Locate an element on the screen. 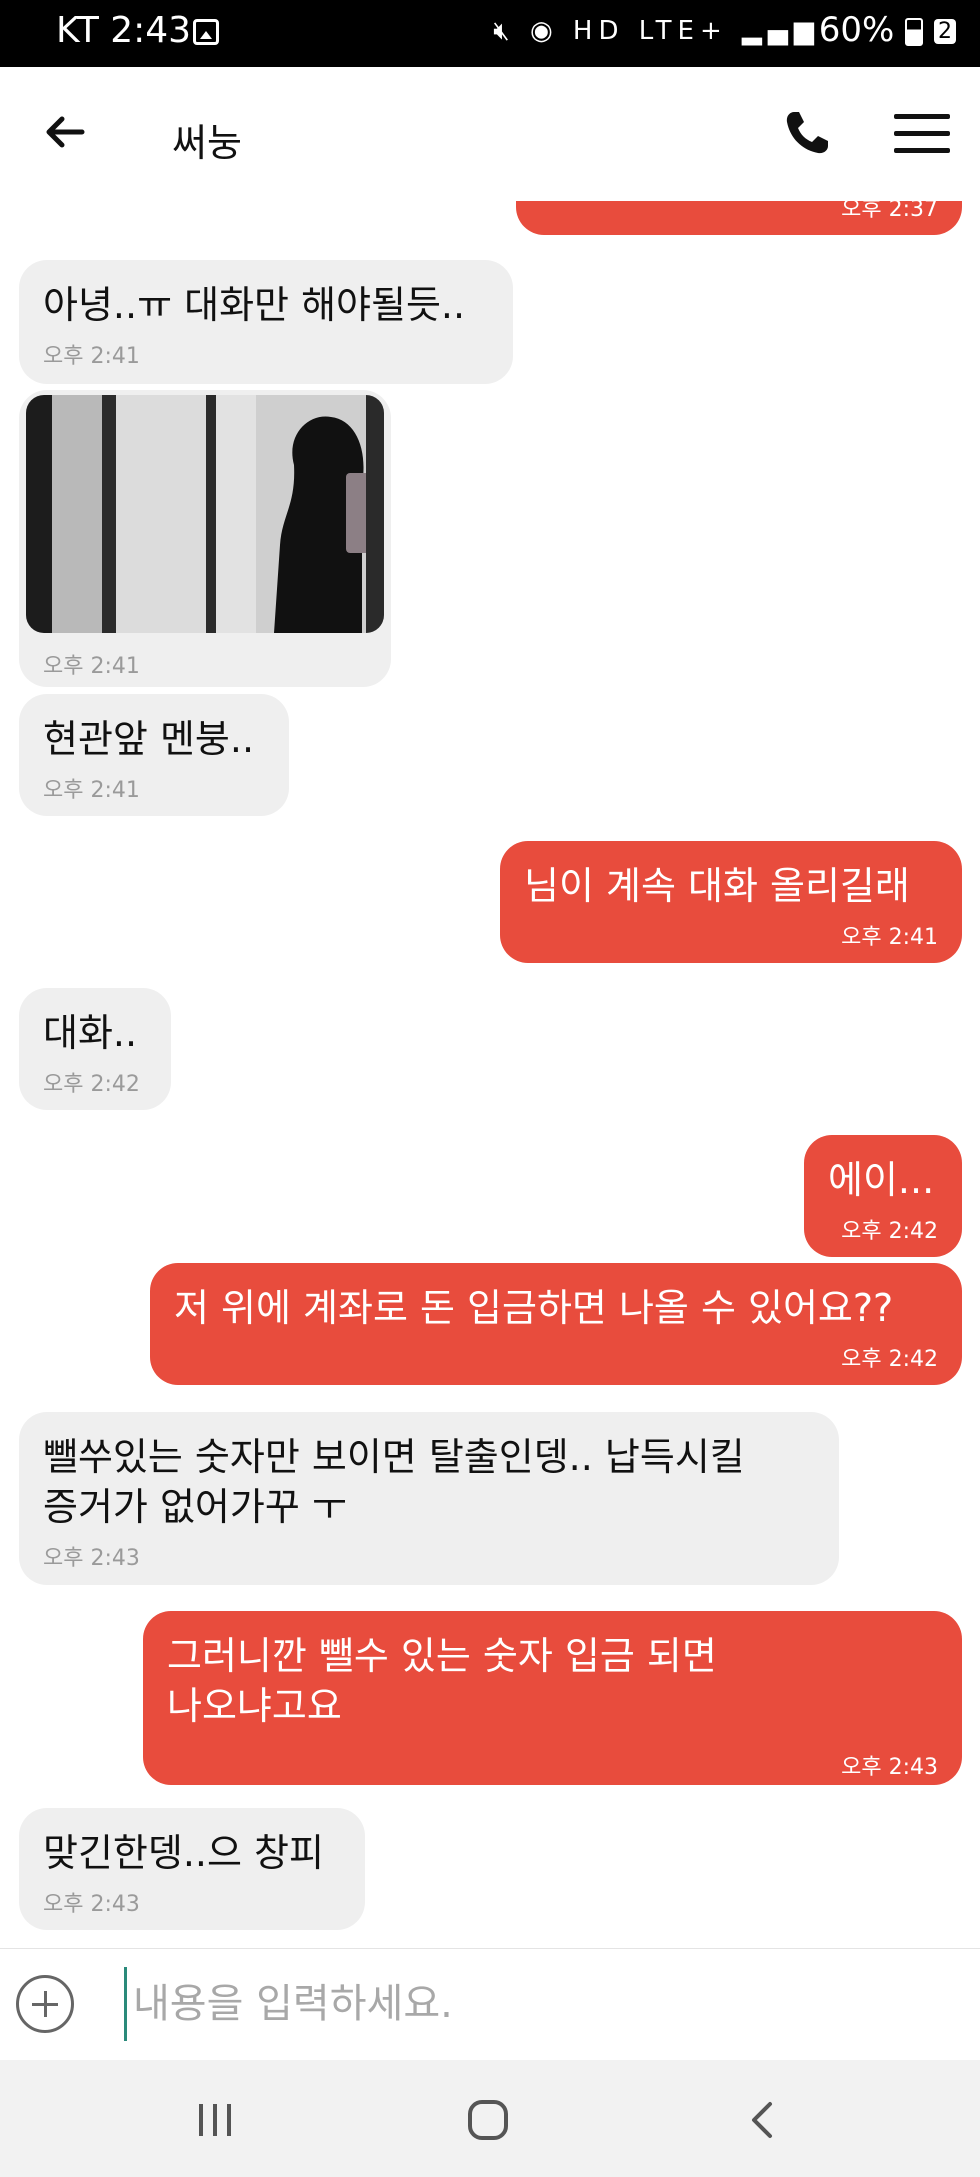 This screenshot has width=980, height=2177. message-bubble-outgoing: 님이 계속 대화 올리길래 오후 2:41 is located at coordinates (731, 902).